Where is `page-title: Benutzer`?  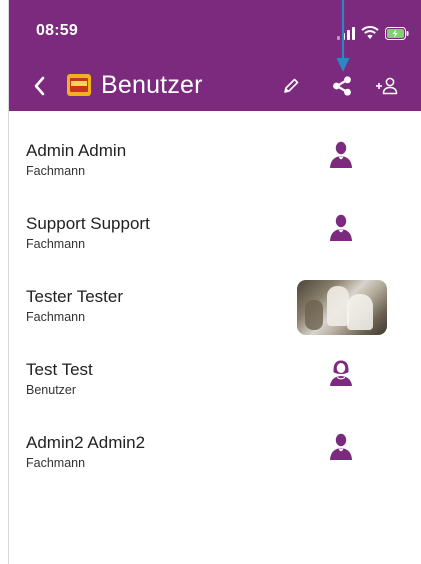
page-title: Benutzer is located at coordinates (152, 85).